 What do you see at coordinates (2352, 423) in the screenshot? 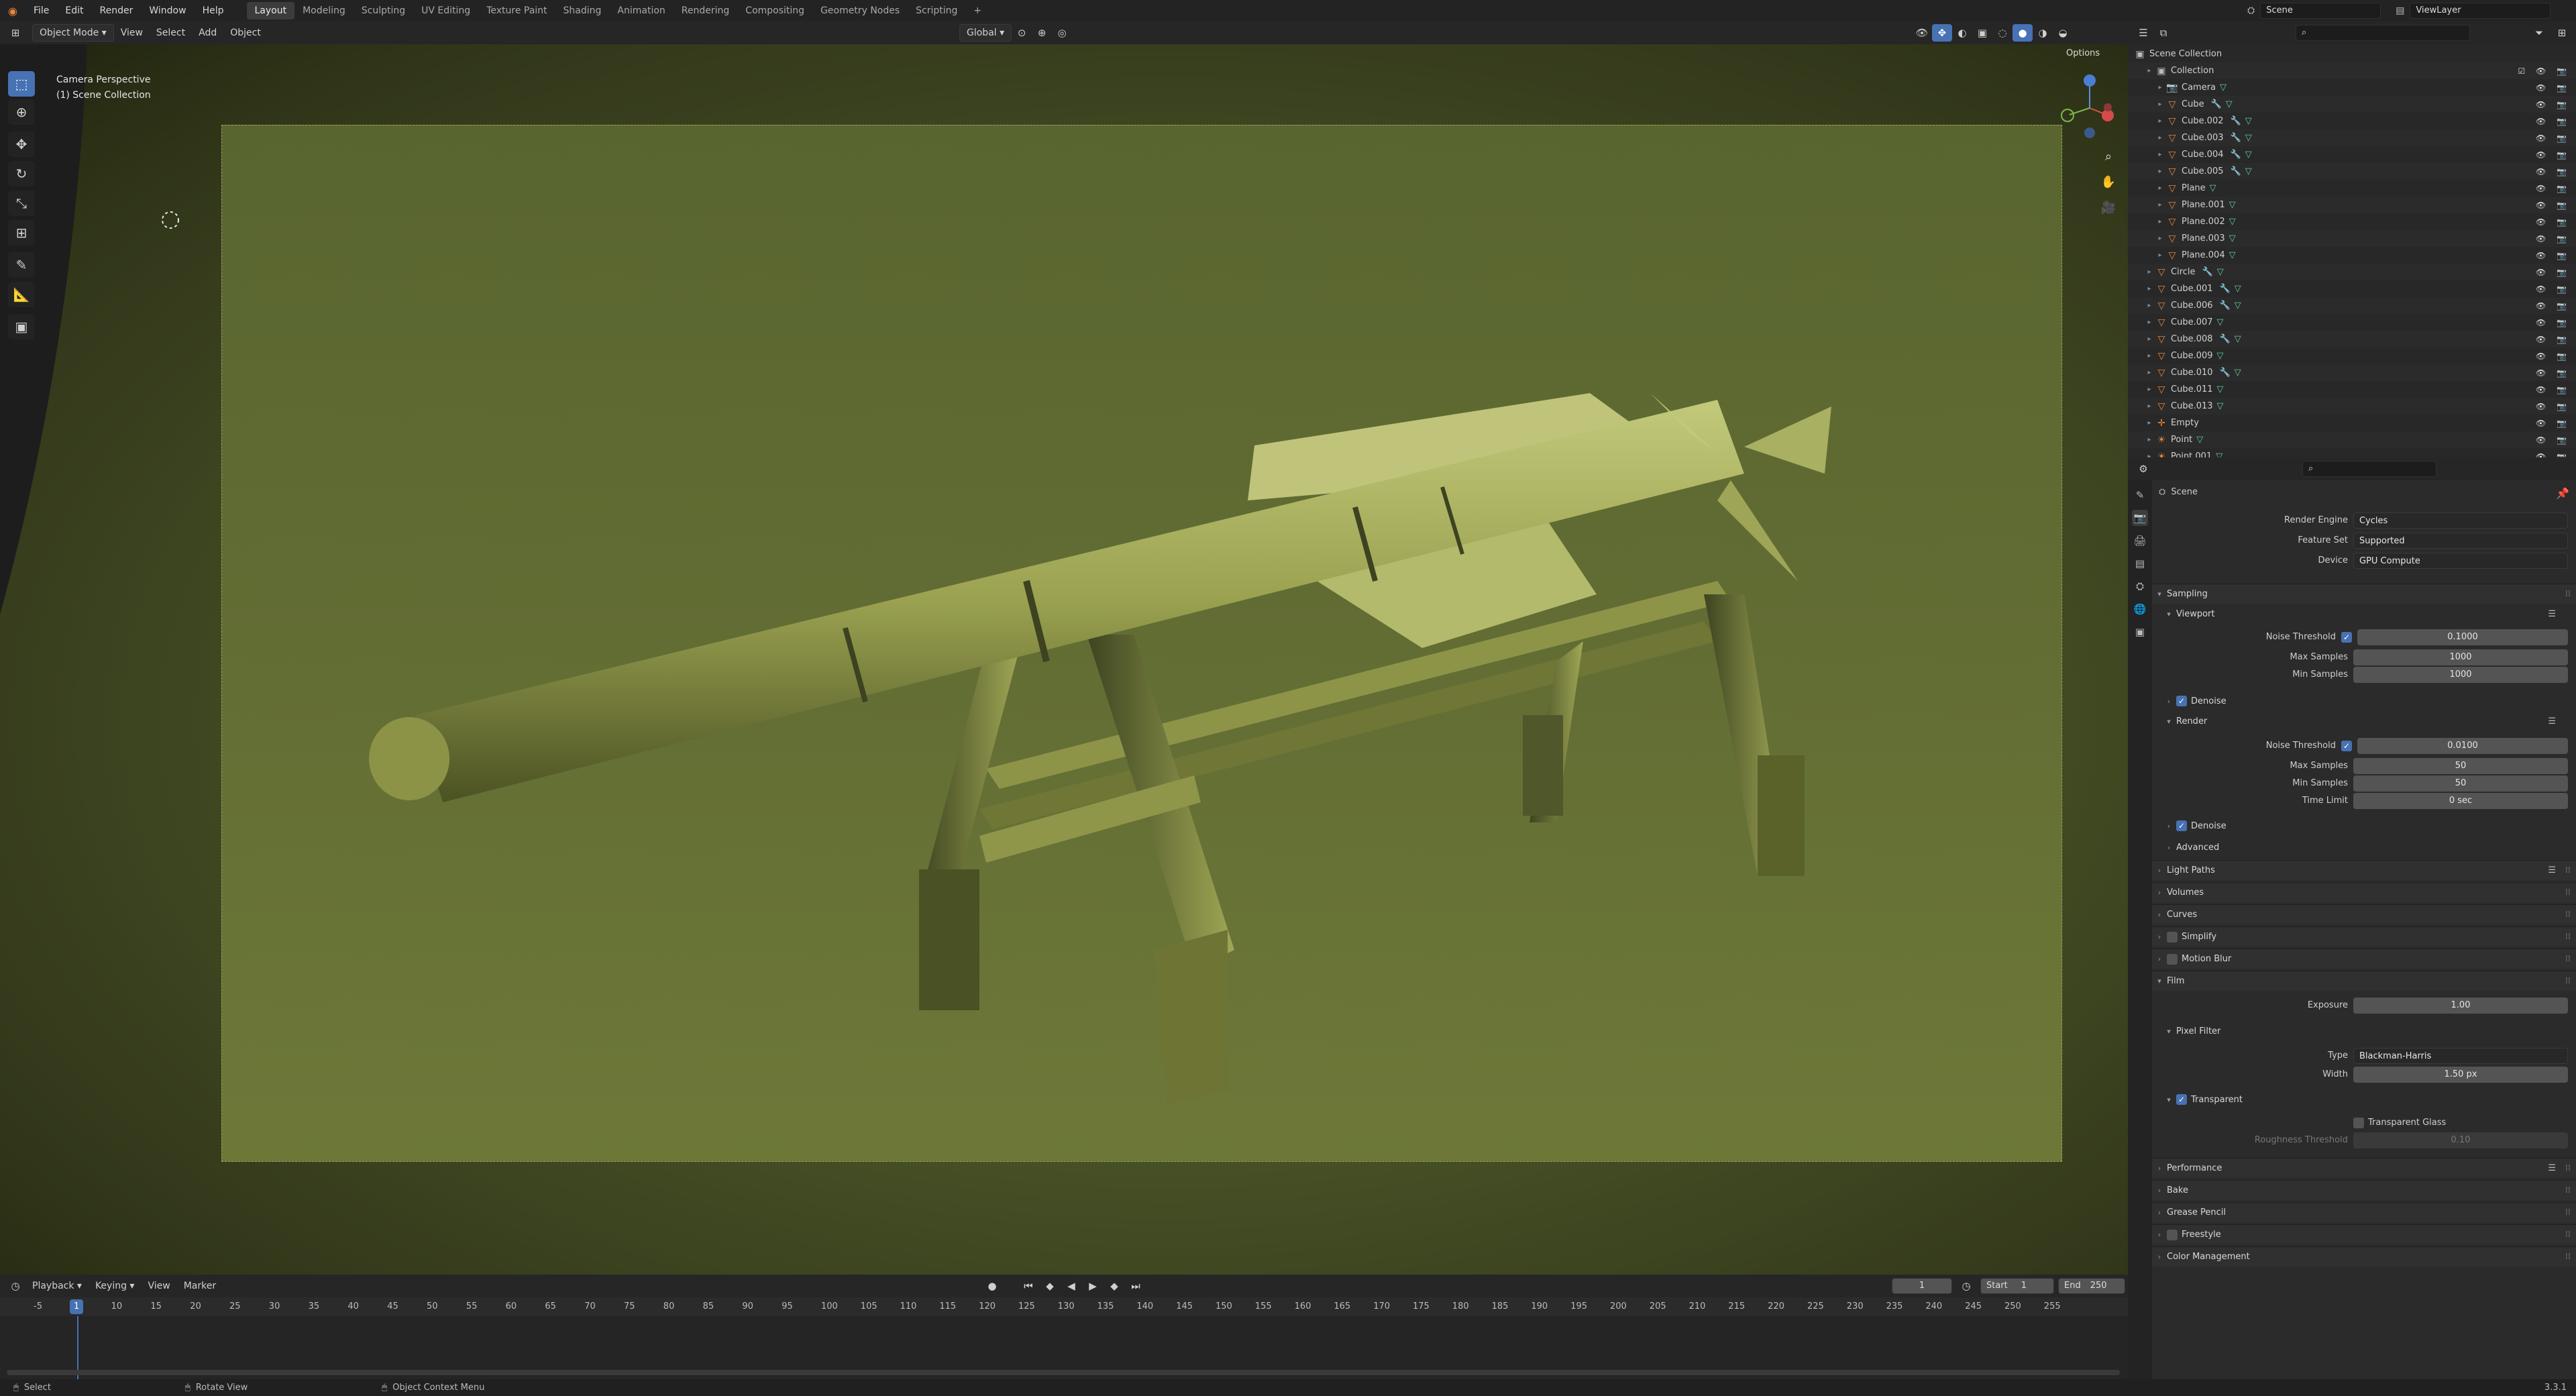
I see `outliner-row: ▸ ✛ Empty 👁 📷` at bounding box center [2352, 423].